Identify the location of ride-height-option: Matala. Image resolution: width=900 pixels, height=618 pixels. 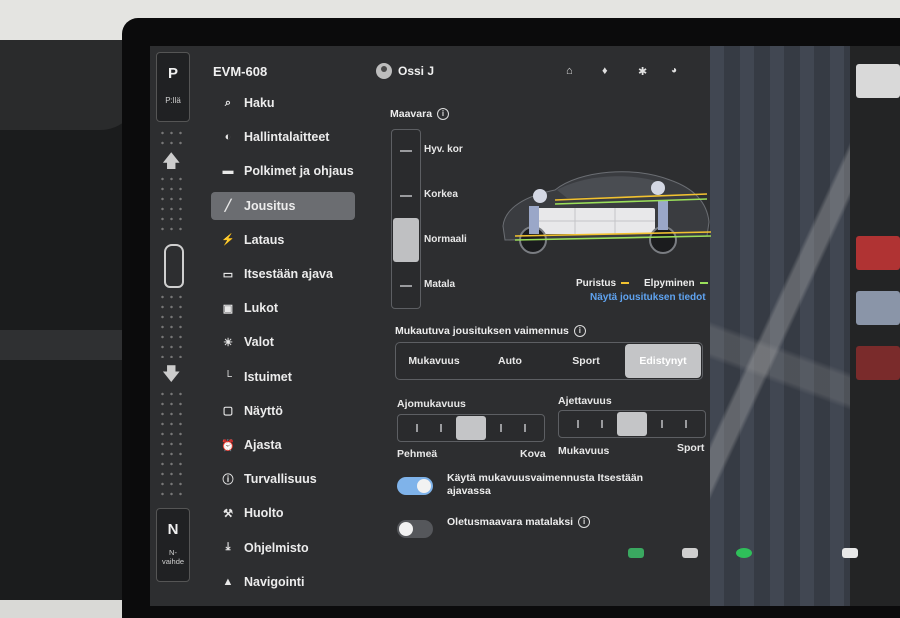
(439, 284).